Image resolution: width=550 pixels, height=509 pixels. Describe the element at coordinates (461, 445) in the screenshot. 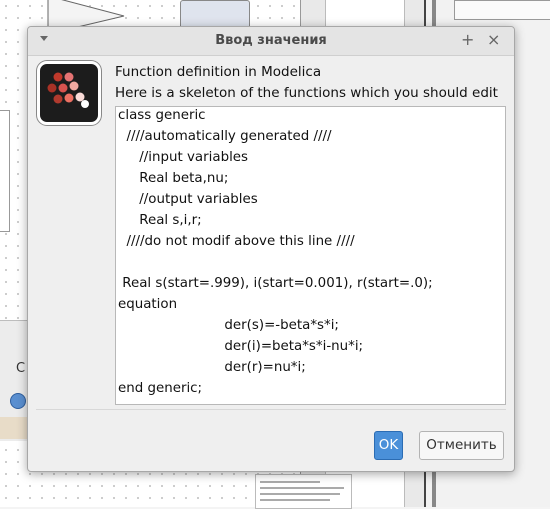

I see `cancel-button: Отменить` at that location.